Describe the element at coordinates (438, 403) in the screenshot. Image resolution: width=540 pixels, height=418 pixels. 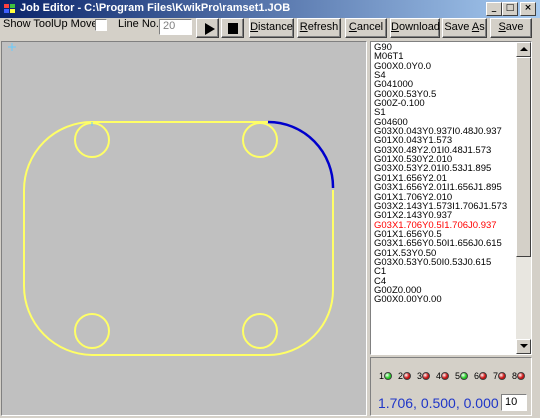
I see `position-readout: 1.706, 0.500, 0.000` at that location.